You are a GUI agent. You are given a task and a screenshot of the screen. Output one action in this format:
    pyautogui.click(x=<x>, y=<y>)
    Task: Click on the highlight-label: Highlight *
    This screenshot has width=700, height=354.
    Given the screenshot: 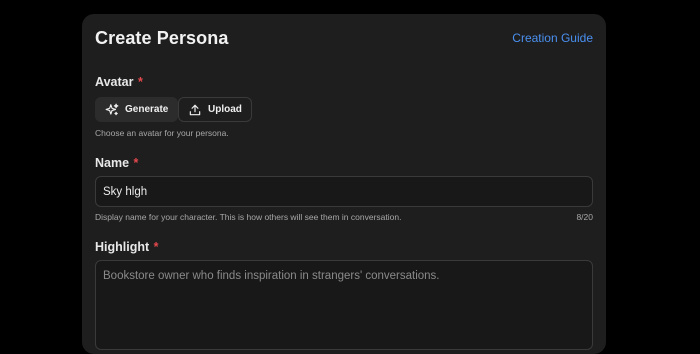 What is the action you would take?
    pyautogui.click(x=127, y=247)
    